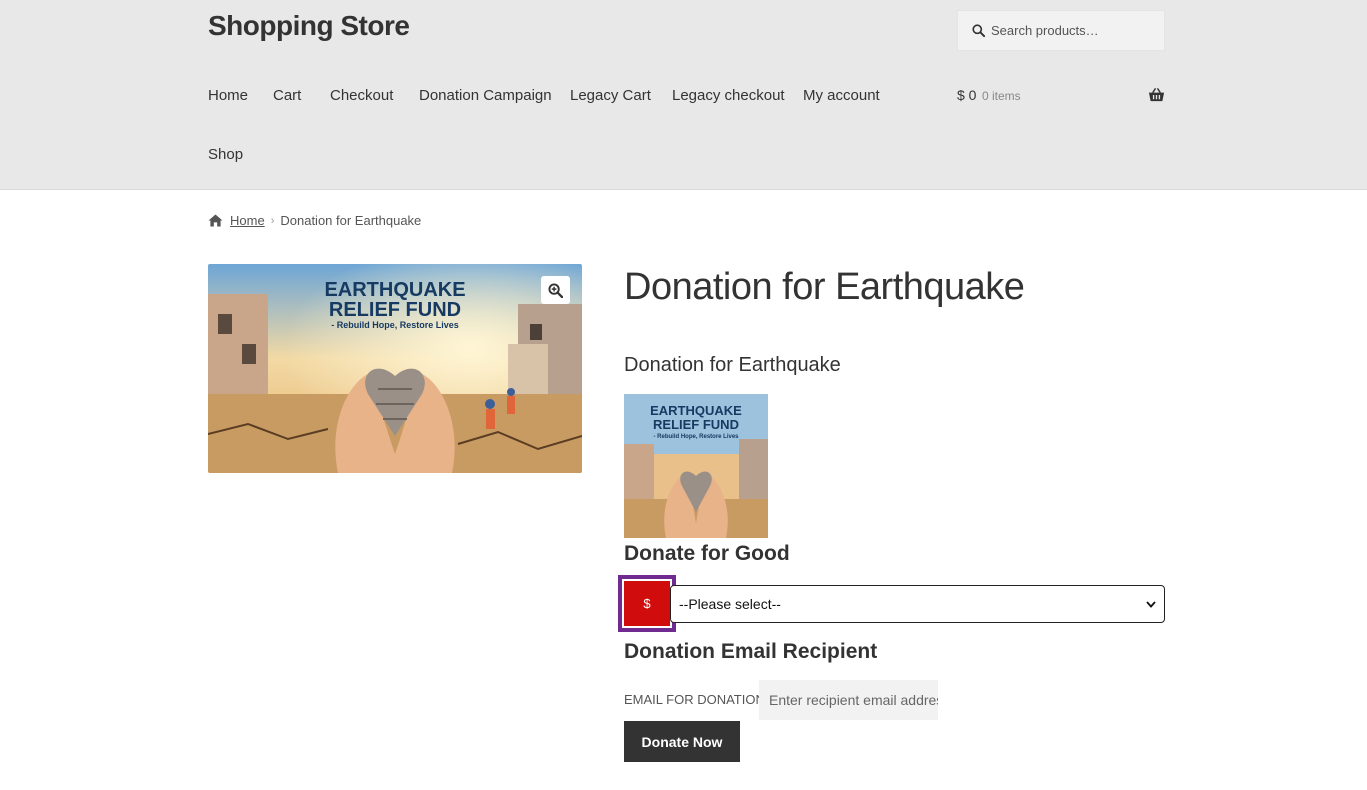  I want to click on nav-legacy-checkout: Legacy checkout, so click(728, 95).